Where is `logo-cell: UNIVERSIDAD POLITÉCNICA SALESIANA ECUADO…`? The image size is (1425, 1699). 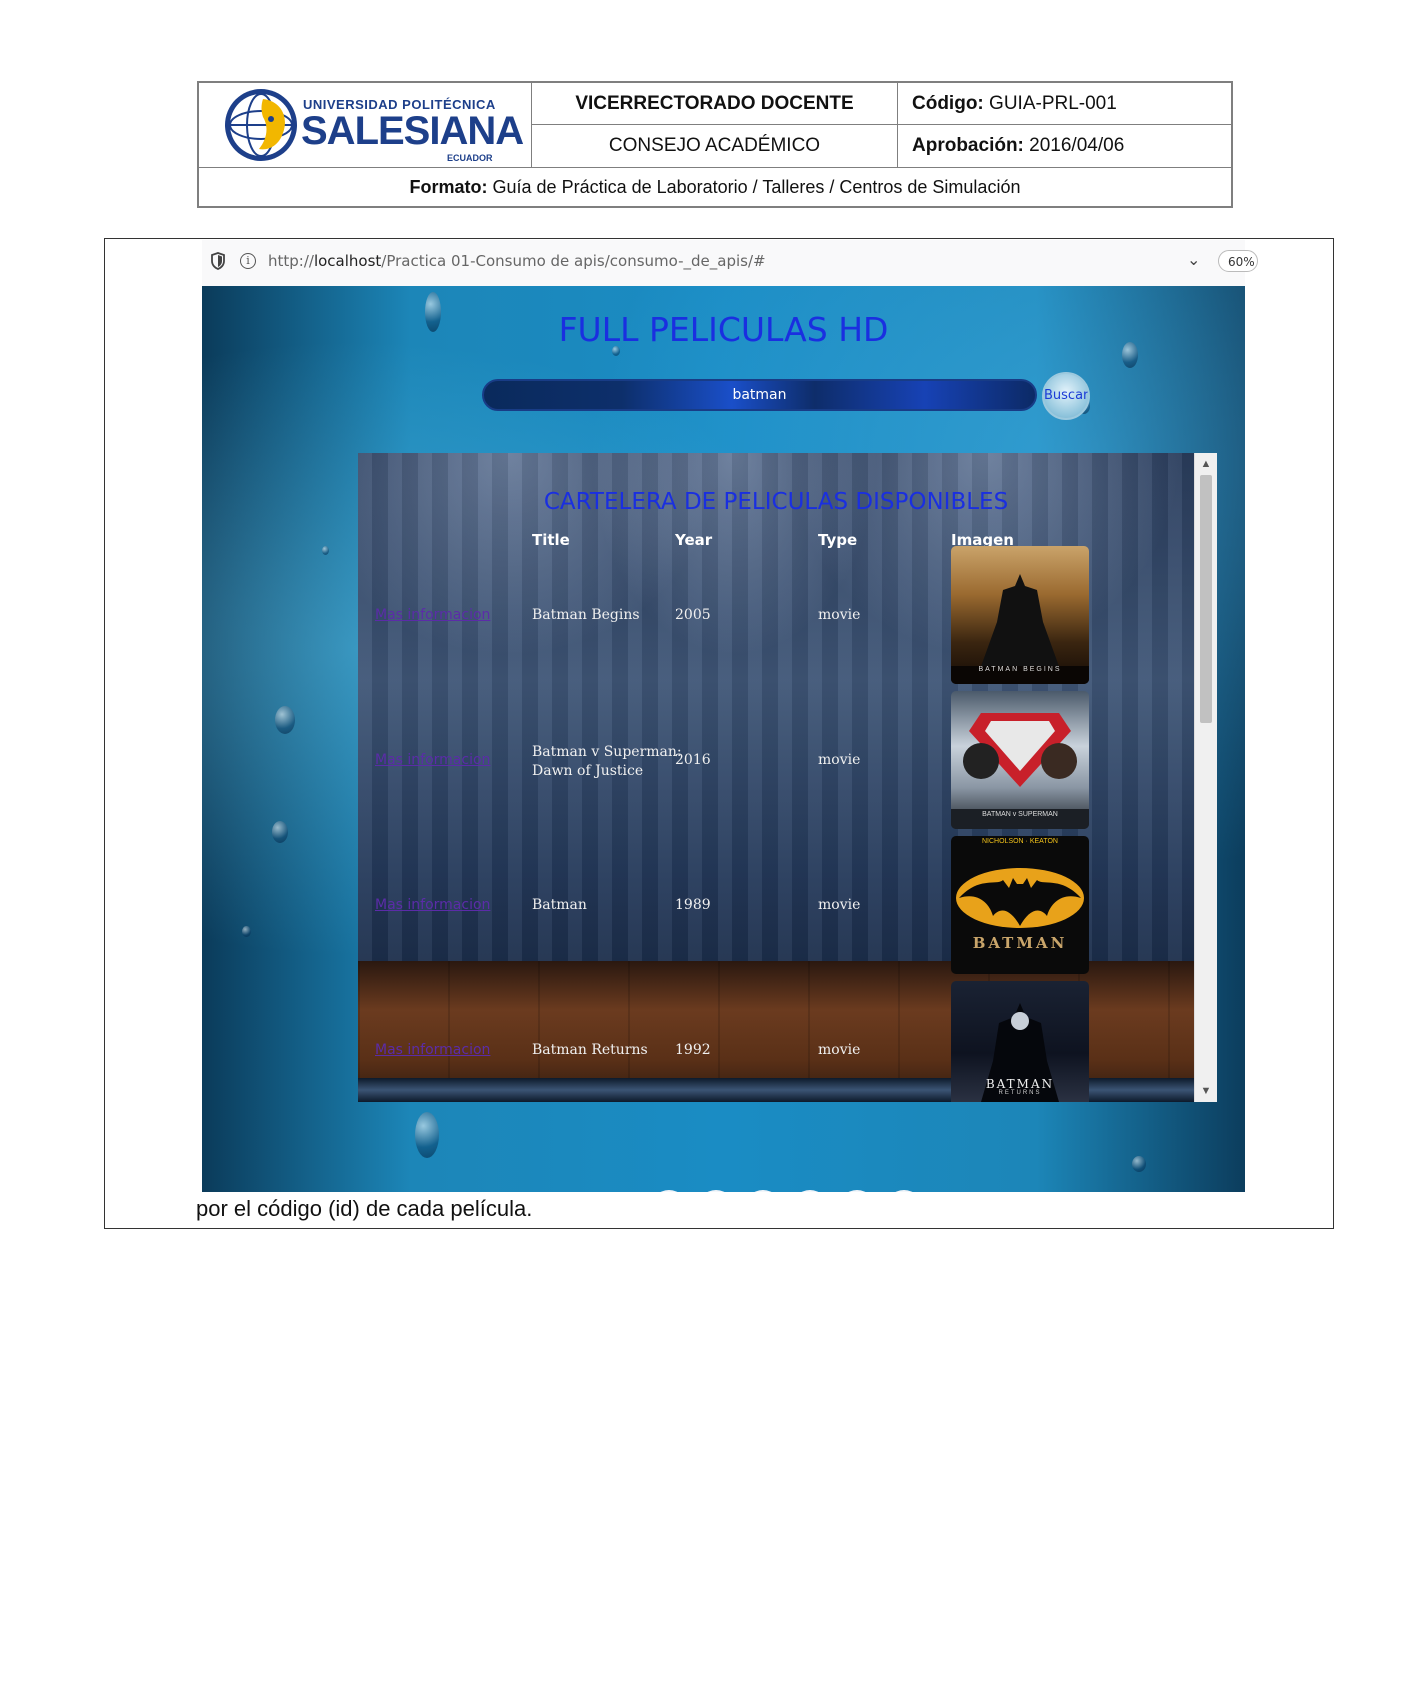 logo-cell: UNIVERSIDAD POLITÉCNICA SALESIANA ECUADO… is located at coordinates (365, 125).